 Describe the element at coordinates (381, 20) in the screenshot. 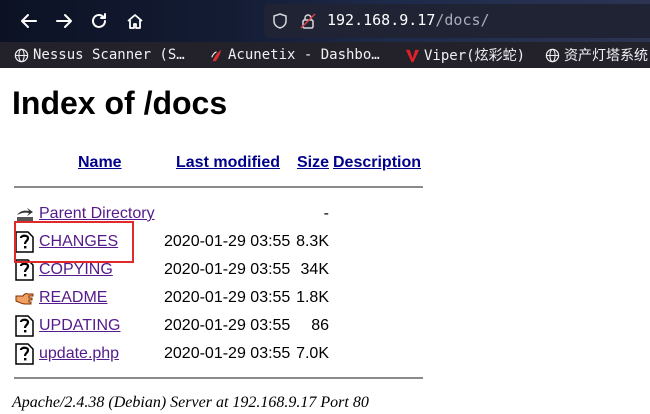

I see `url-host: 192.168.9.17` at that location.